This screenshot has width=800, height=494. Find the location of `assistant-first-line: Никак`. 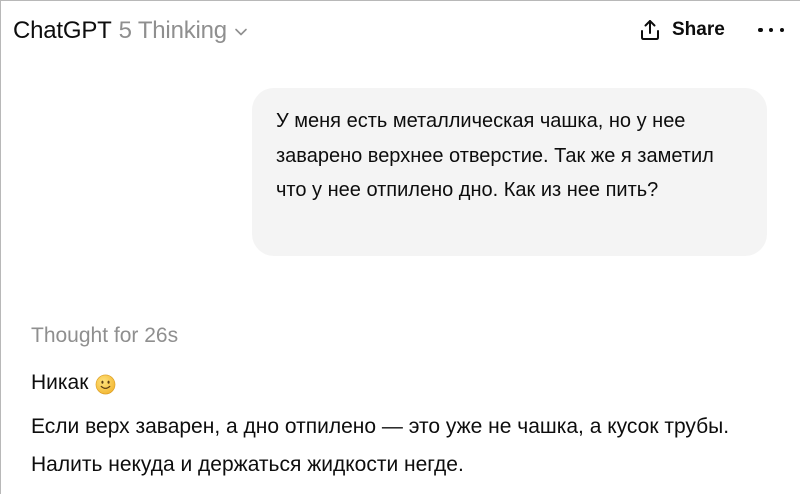

assistant-first-line: Никак is located at coordinates (73, 383).